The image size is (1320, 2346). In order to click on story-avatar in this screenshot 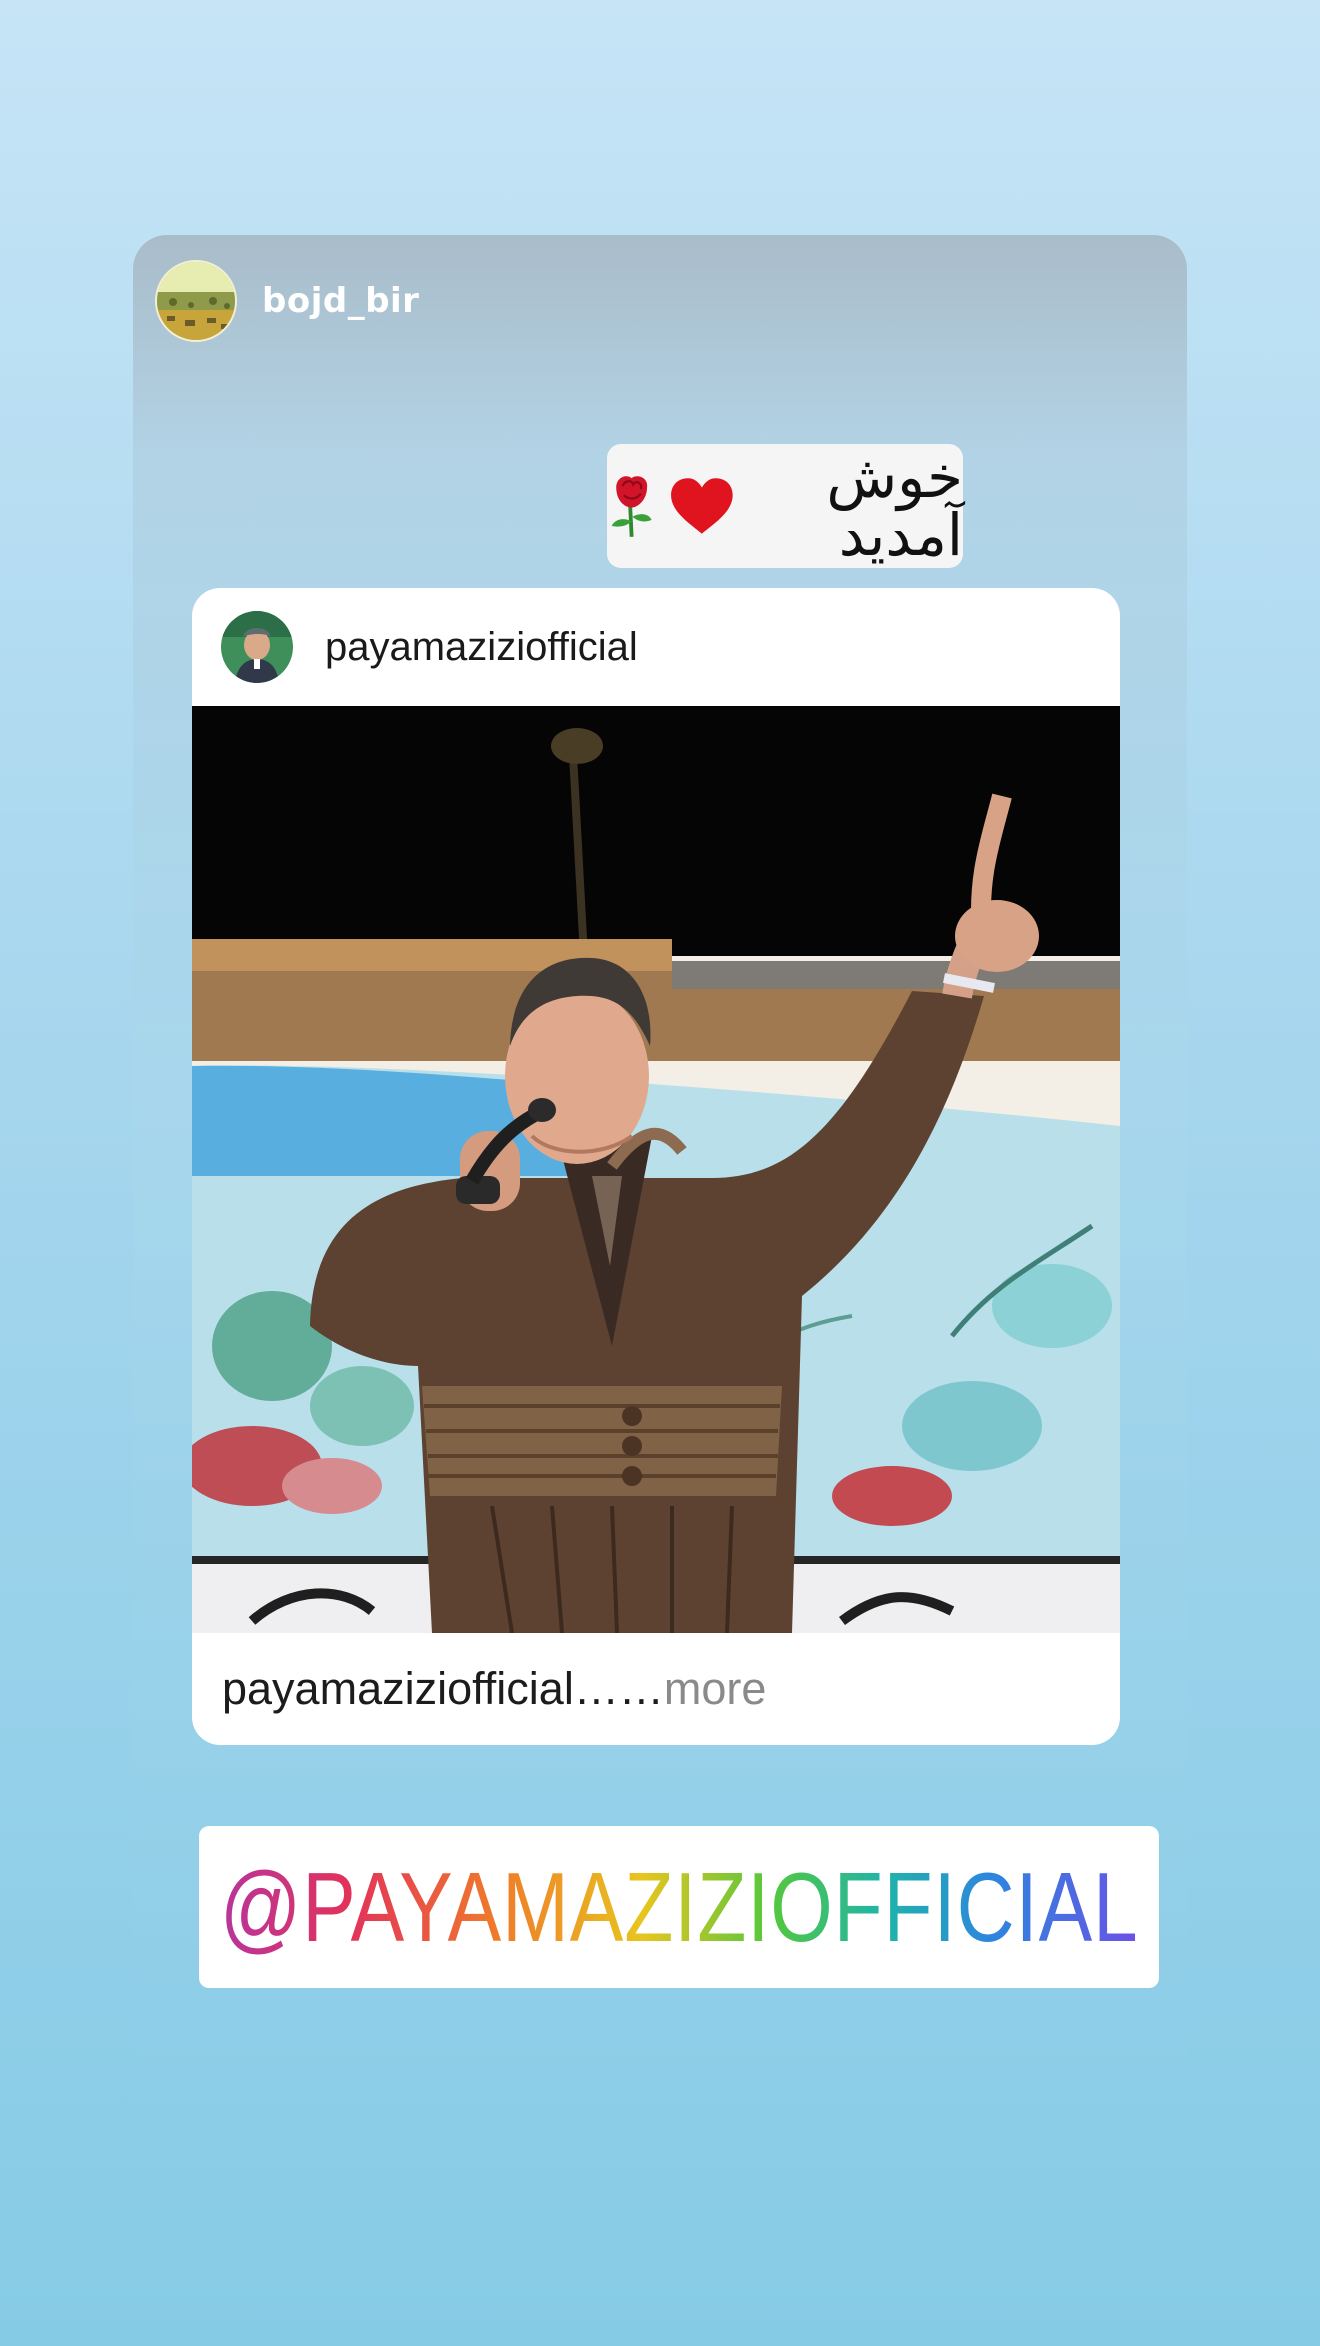, I will do `click(196, 301)`.